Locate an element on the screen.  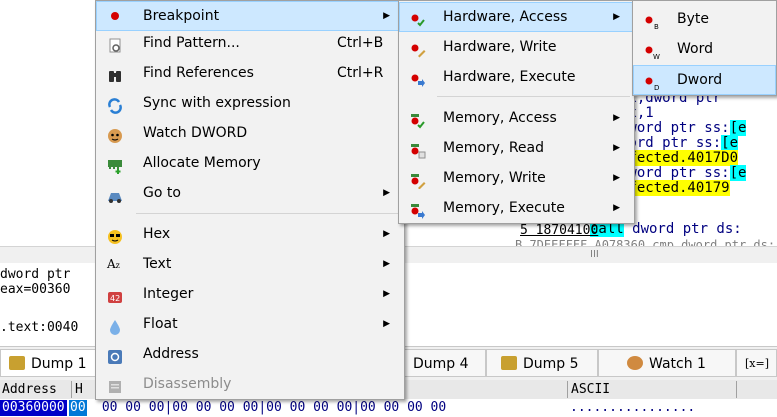
menu-item-address: Address is located at coordinates (250, 354).